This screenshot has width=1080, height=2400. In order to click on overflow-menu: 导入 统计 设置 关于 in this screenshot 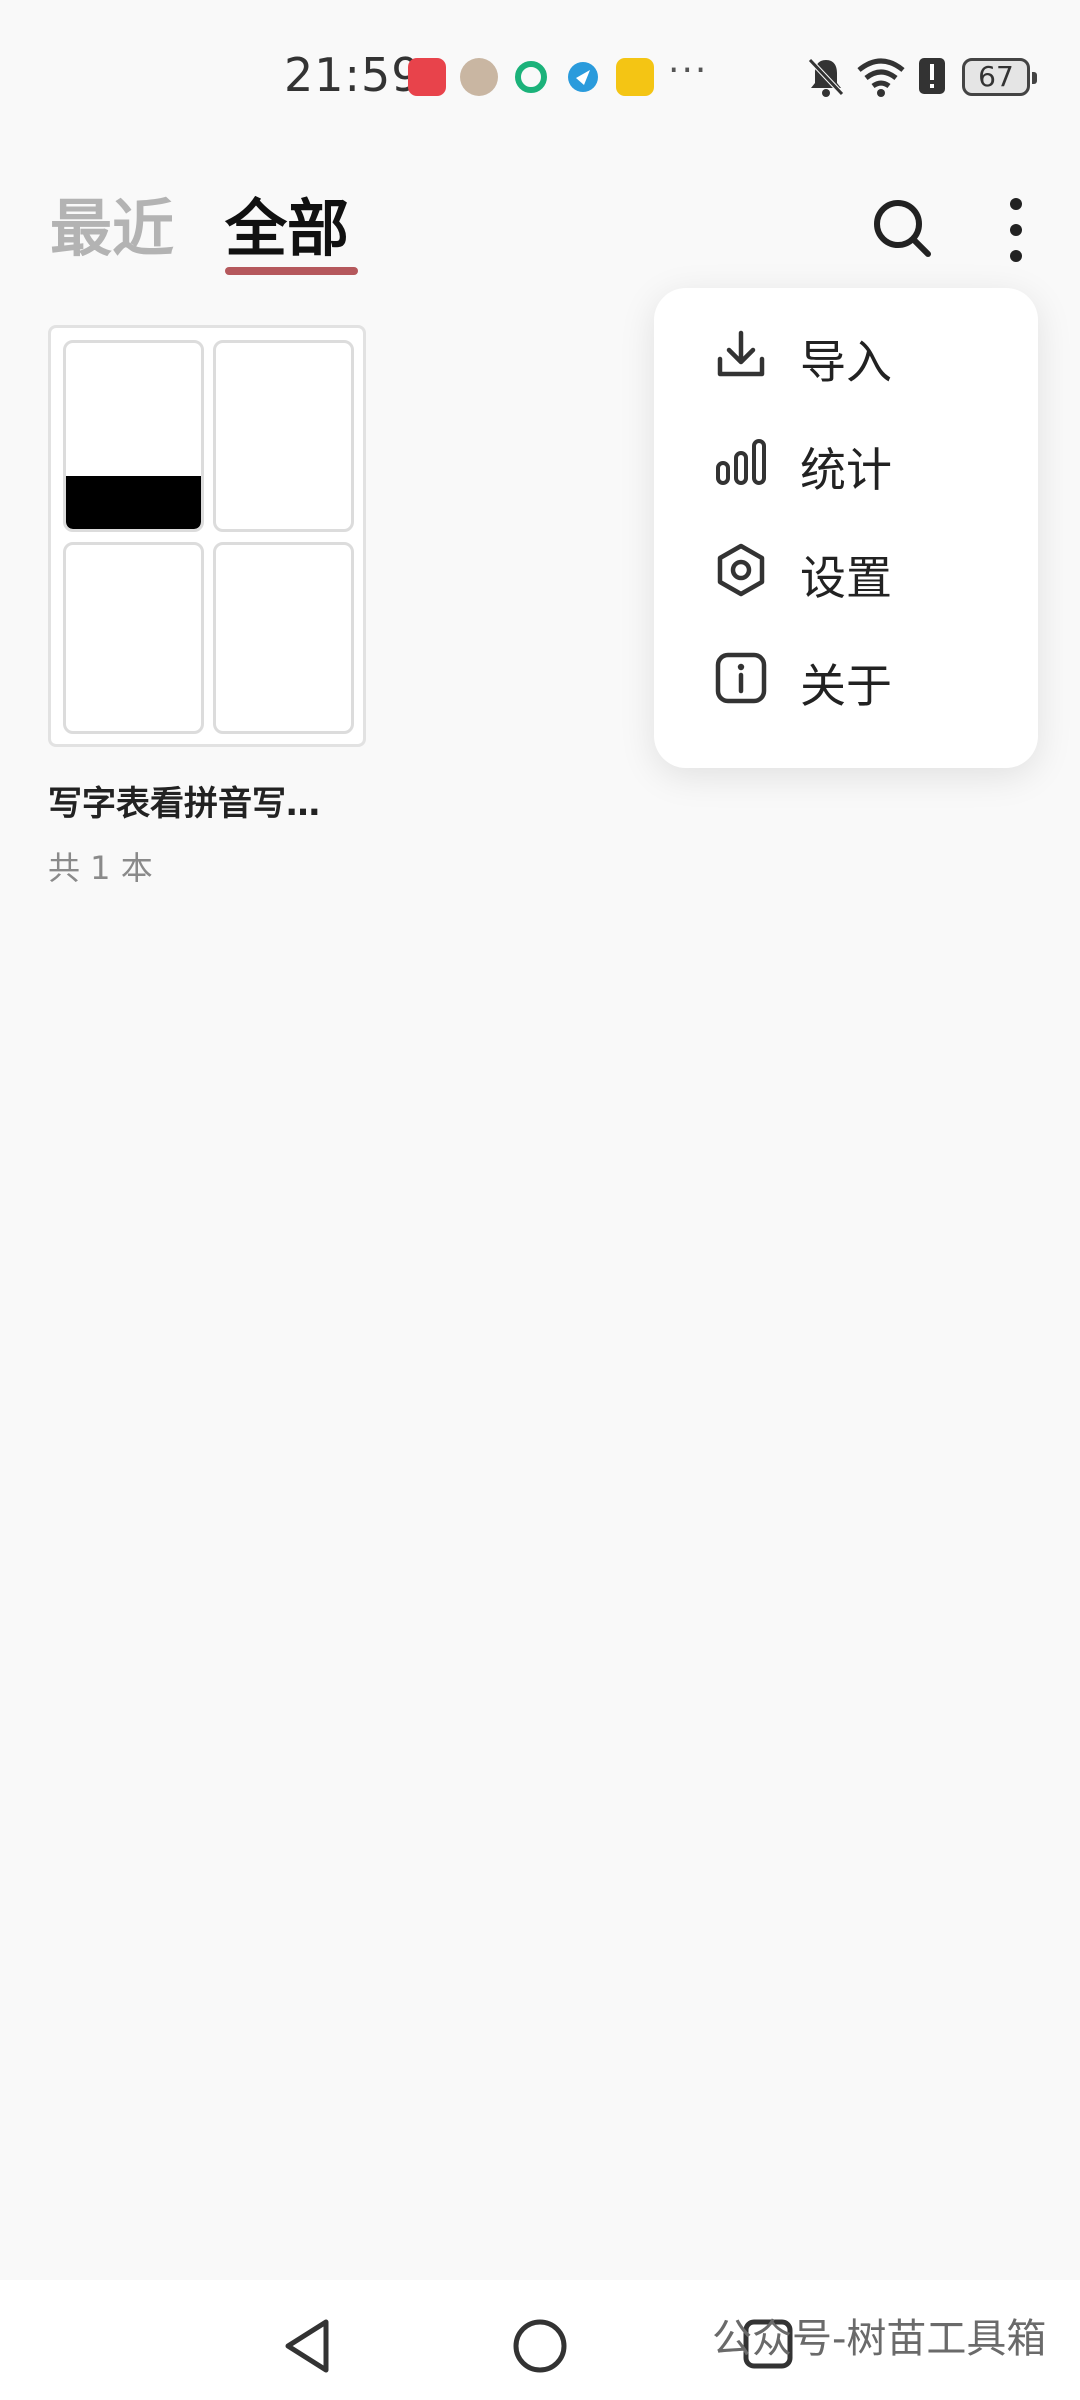, I will do `click(846, 528)`.